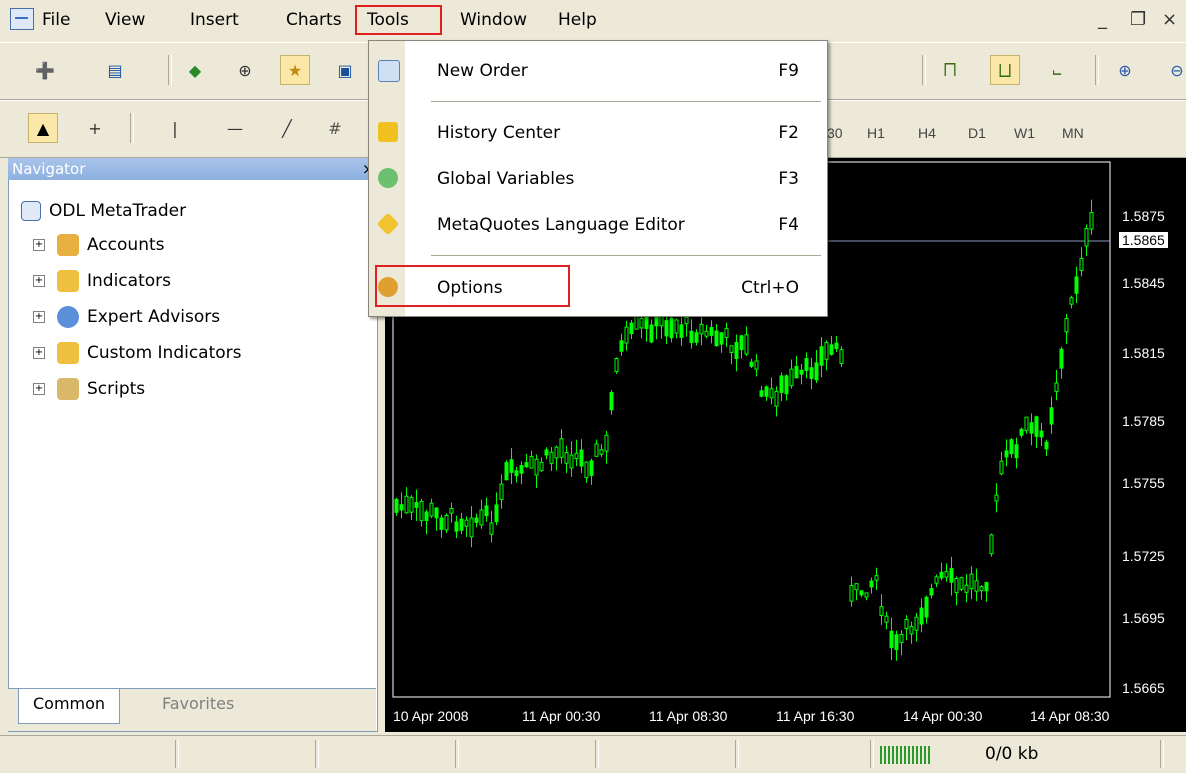  What do you see at coordinates (175, 128) in the screenshot?
I see `vertical-line-icon: |` at bounding box center [175, 128].